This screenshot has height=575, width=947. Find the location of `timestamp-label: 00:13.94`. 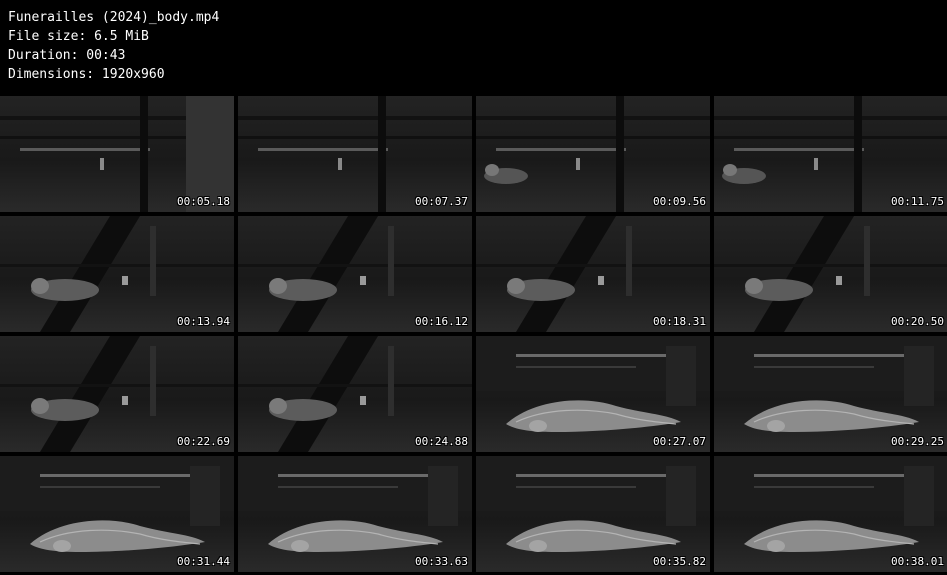

timestamp-label: 00:13.94 is located at coordinates (203, 321).